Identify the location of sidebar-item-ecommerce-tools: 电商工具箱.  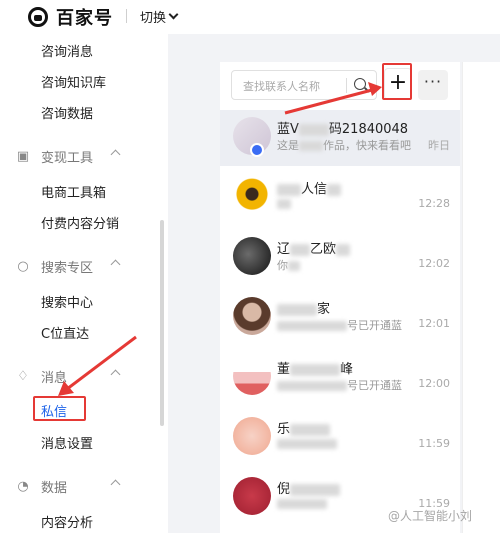
(73, 191).